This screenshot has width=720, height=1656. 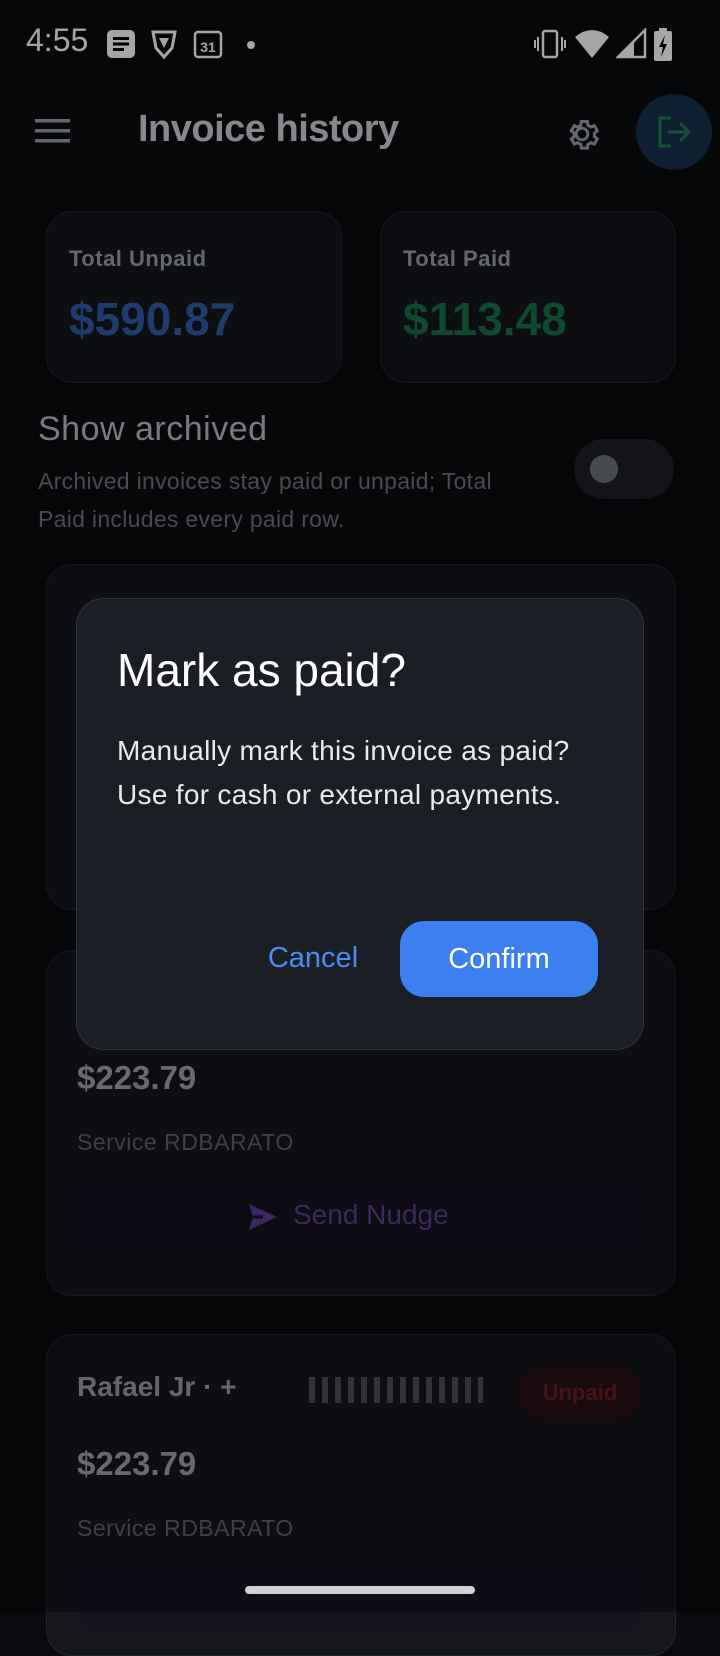 What do you see at coordinates (360, 1590) in the screenshot?
I see `home-indicator` at bounding box center [360, 1590].